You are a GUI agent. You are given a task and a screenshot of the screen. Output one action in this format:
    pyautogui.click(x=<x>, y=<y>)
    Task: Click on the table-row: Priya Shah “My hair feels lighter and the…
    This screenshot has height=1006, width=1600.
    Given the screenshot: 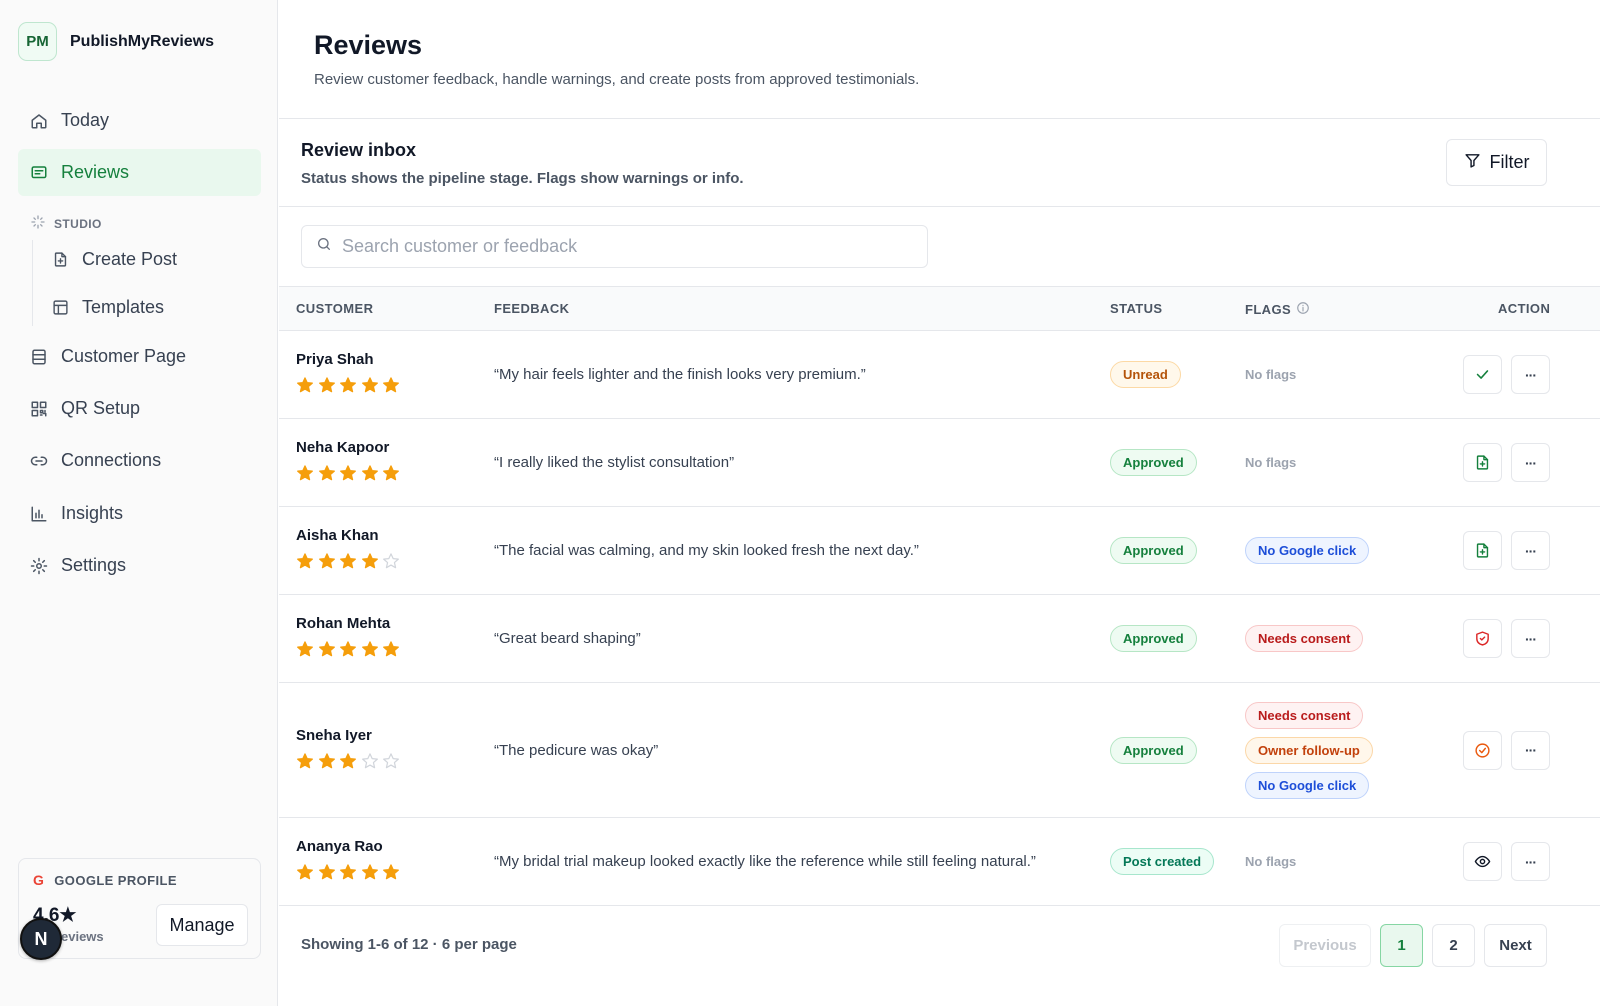 What is the action you would take?
    pyautogui.click(x=939, y=375)
    